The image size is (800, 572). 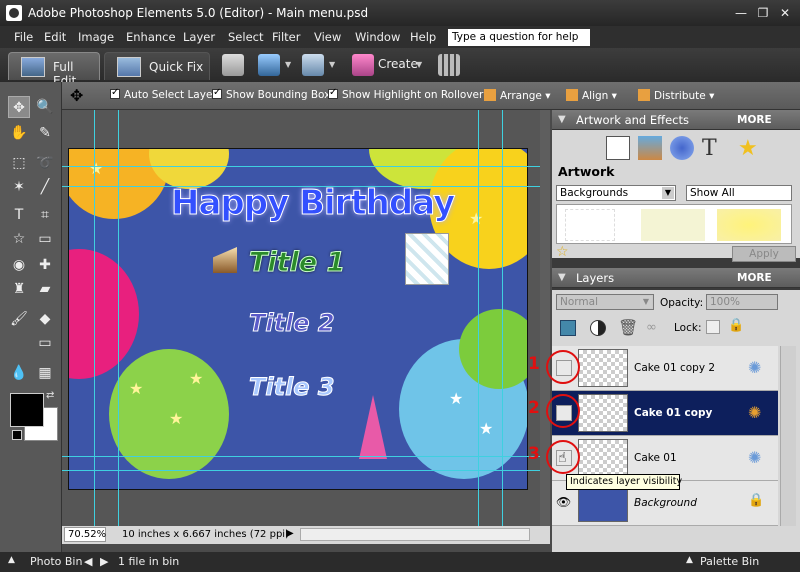 I want to click on crop-tool-icon: ⌗, so click(x=45, y=215).